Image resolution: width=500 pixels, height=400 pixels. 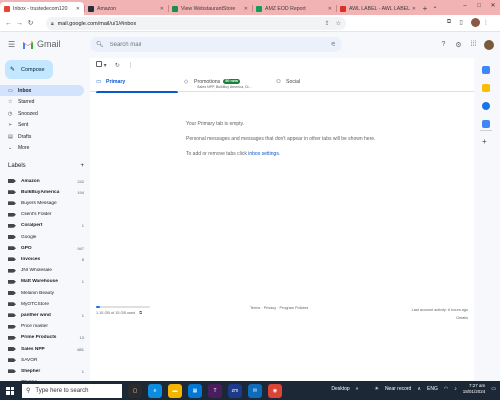 I want to click on refresh-icon: ↻, so click(x=117, y=65).